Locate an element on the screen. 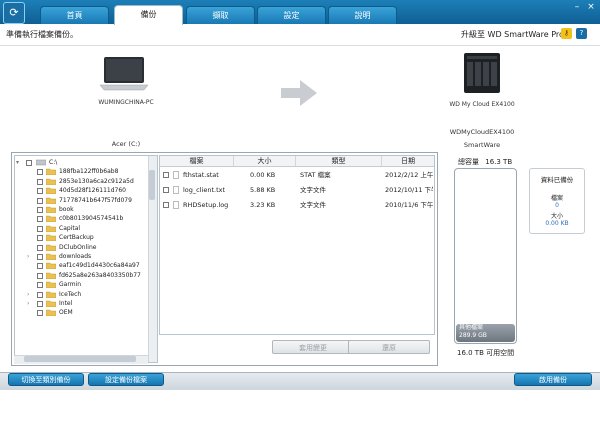 This screenshot has width=600, height=425. revert-button: 還原 is located at coordinates (389, 347).